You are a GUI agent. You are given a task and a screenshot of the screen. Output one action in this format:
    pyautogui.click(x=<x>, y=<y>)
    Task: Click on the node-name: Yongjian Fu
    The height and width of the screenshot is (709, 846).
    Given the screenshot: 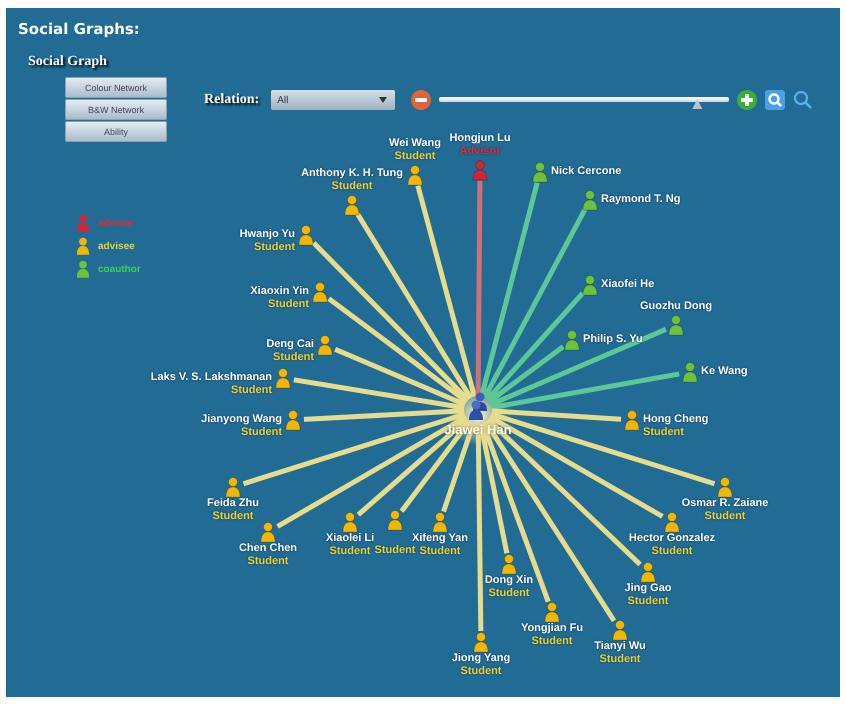 What is the action you would take?
    pyautogui.click(x=552, y=628)
    